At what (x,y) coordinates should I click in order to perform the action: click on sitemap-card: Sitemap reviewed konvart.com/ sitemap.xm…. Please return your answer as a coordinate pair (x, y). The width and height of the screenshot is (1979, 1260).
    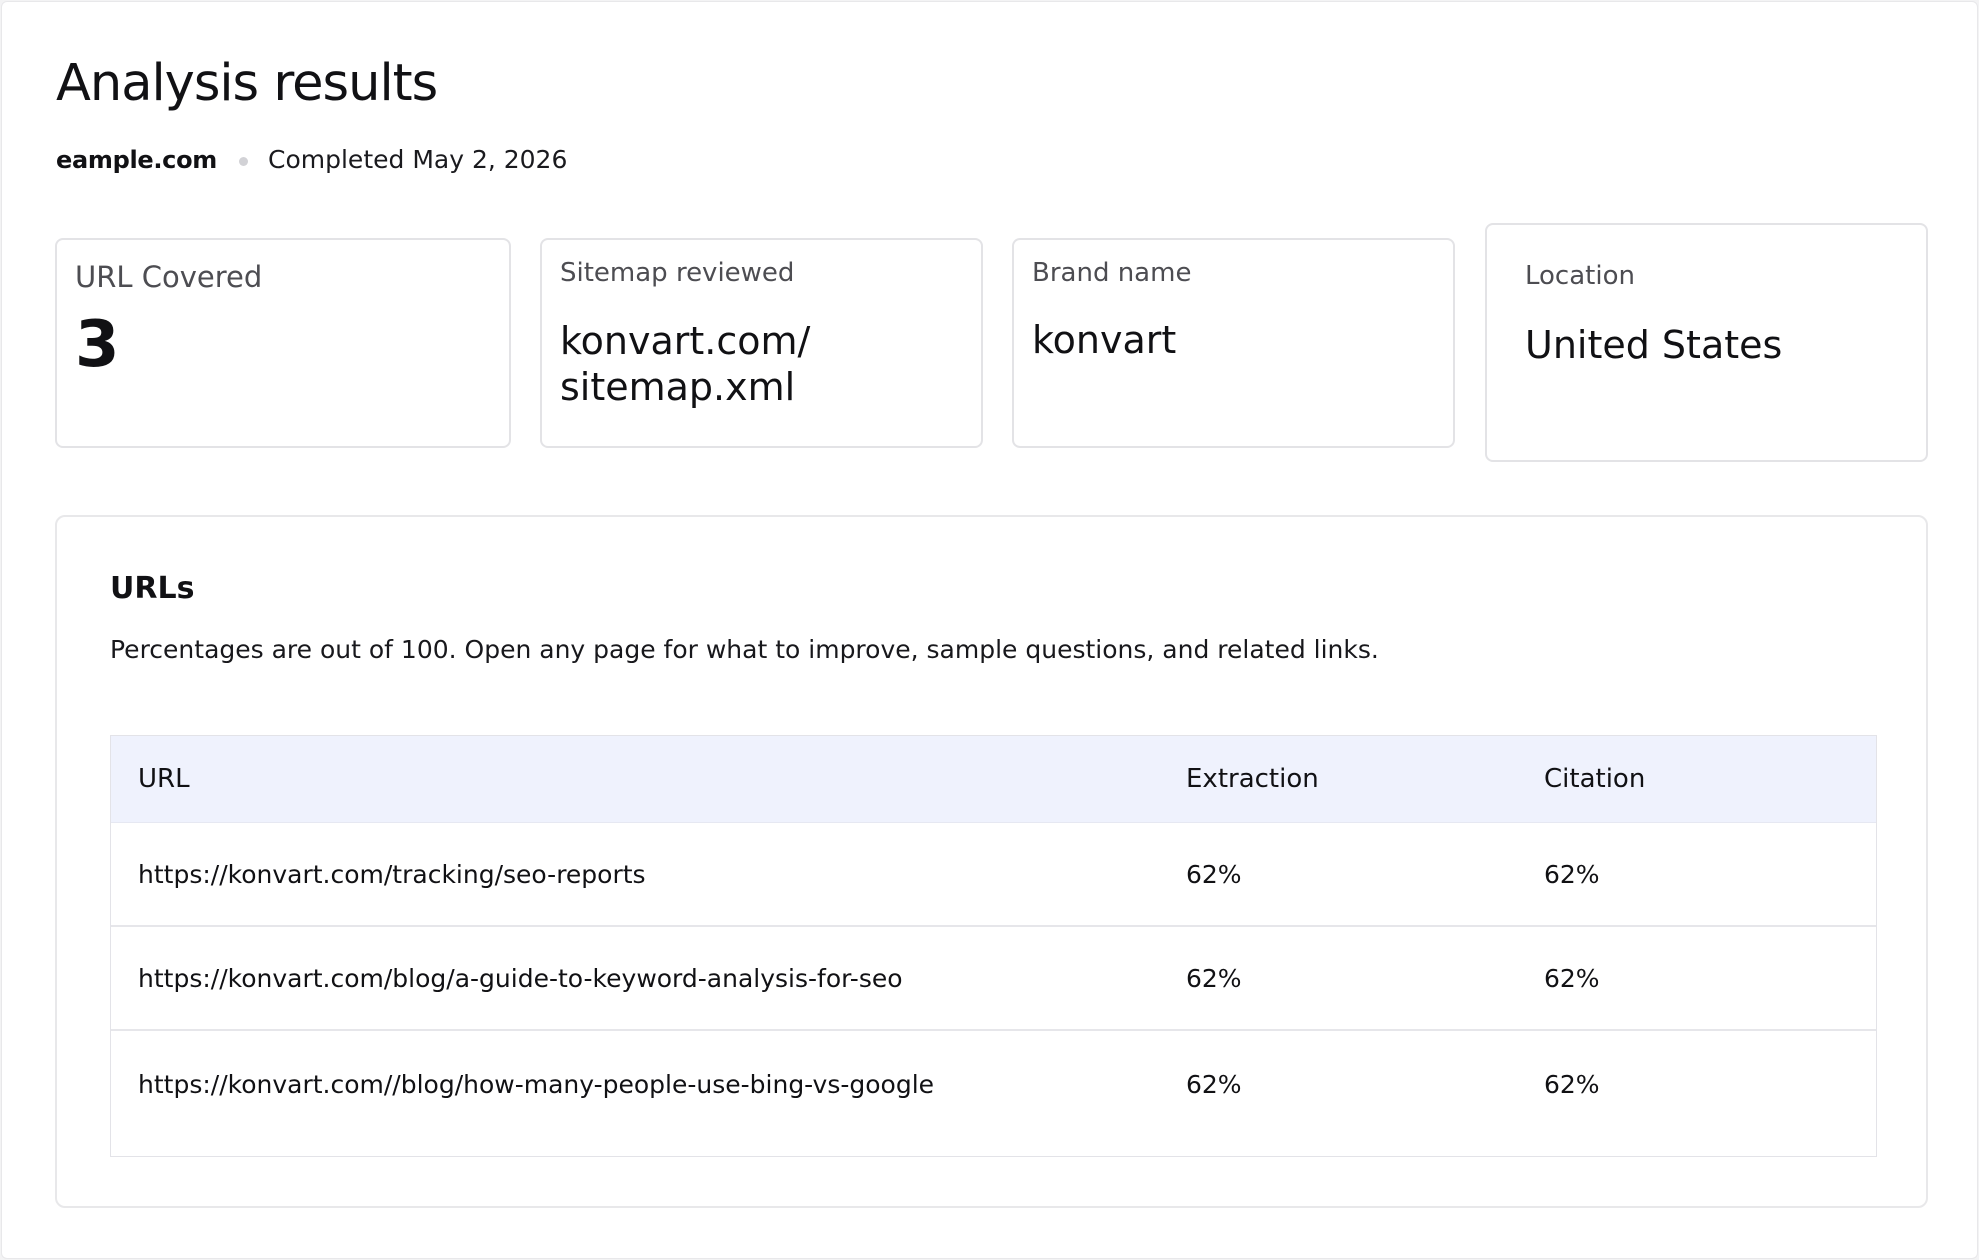
    Looking at the image, I should click on (761, 343).